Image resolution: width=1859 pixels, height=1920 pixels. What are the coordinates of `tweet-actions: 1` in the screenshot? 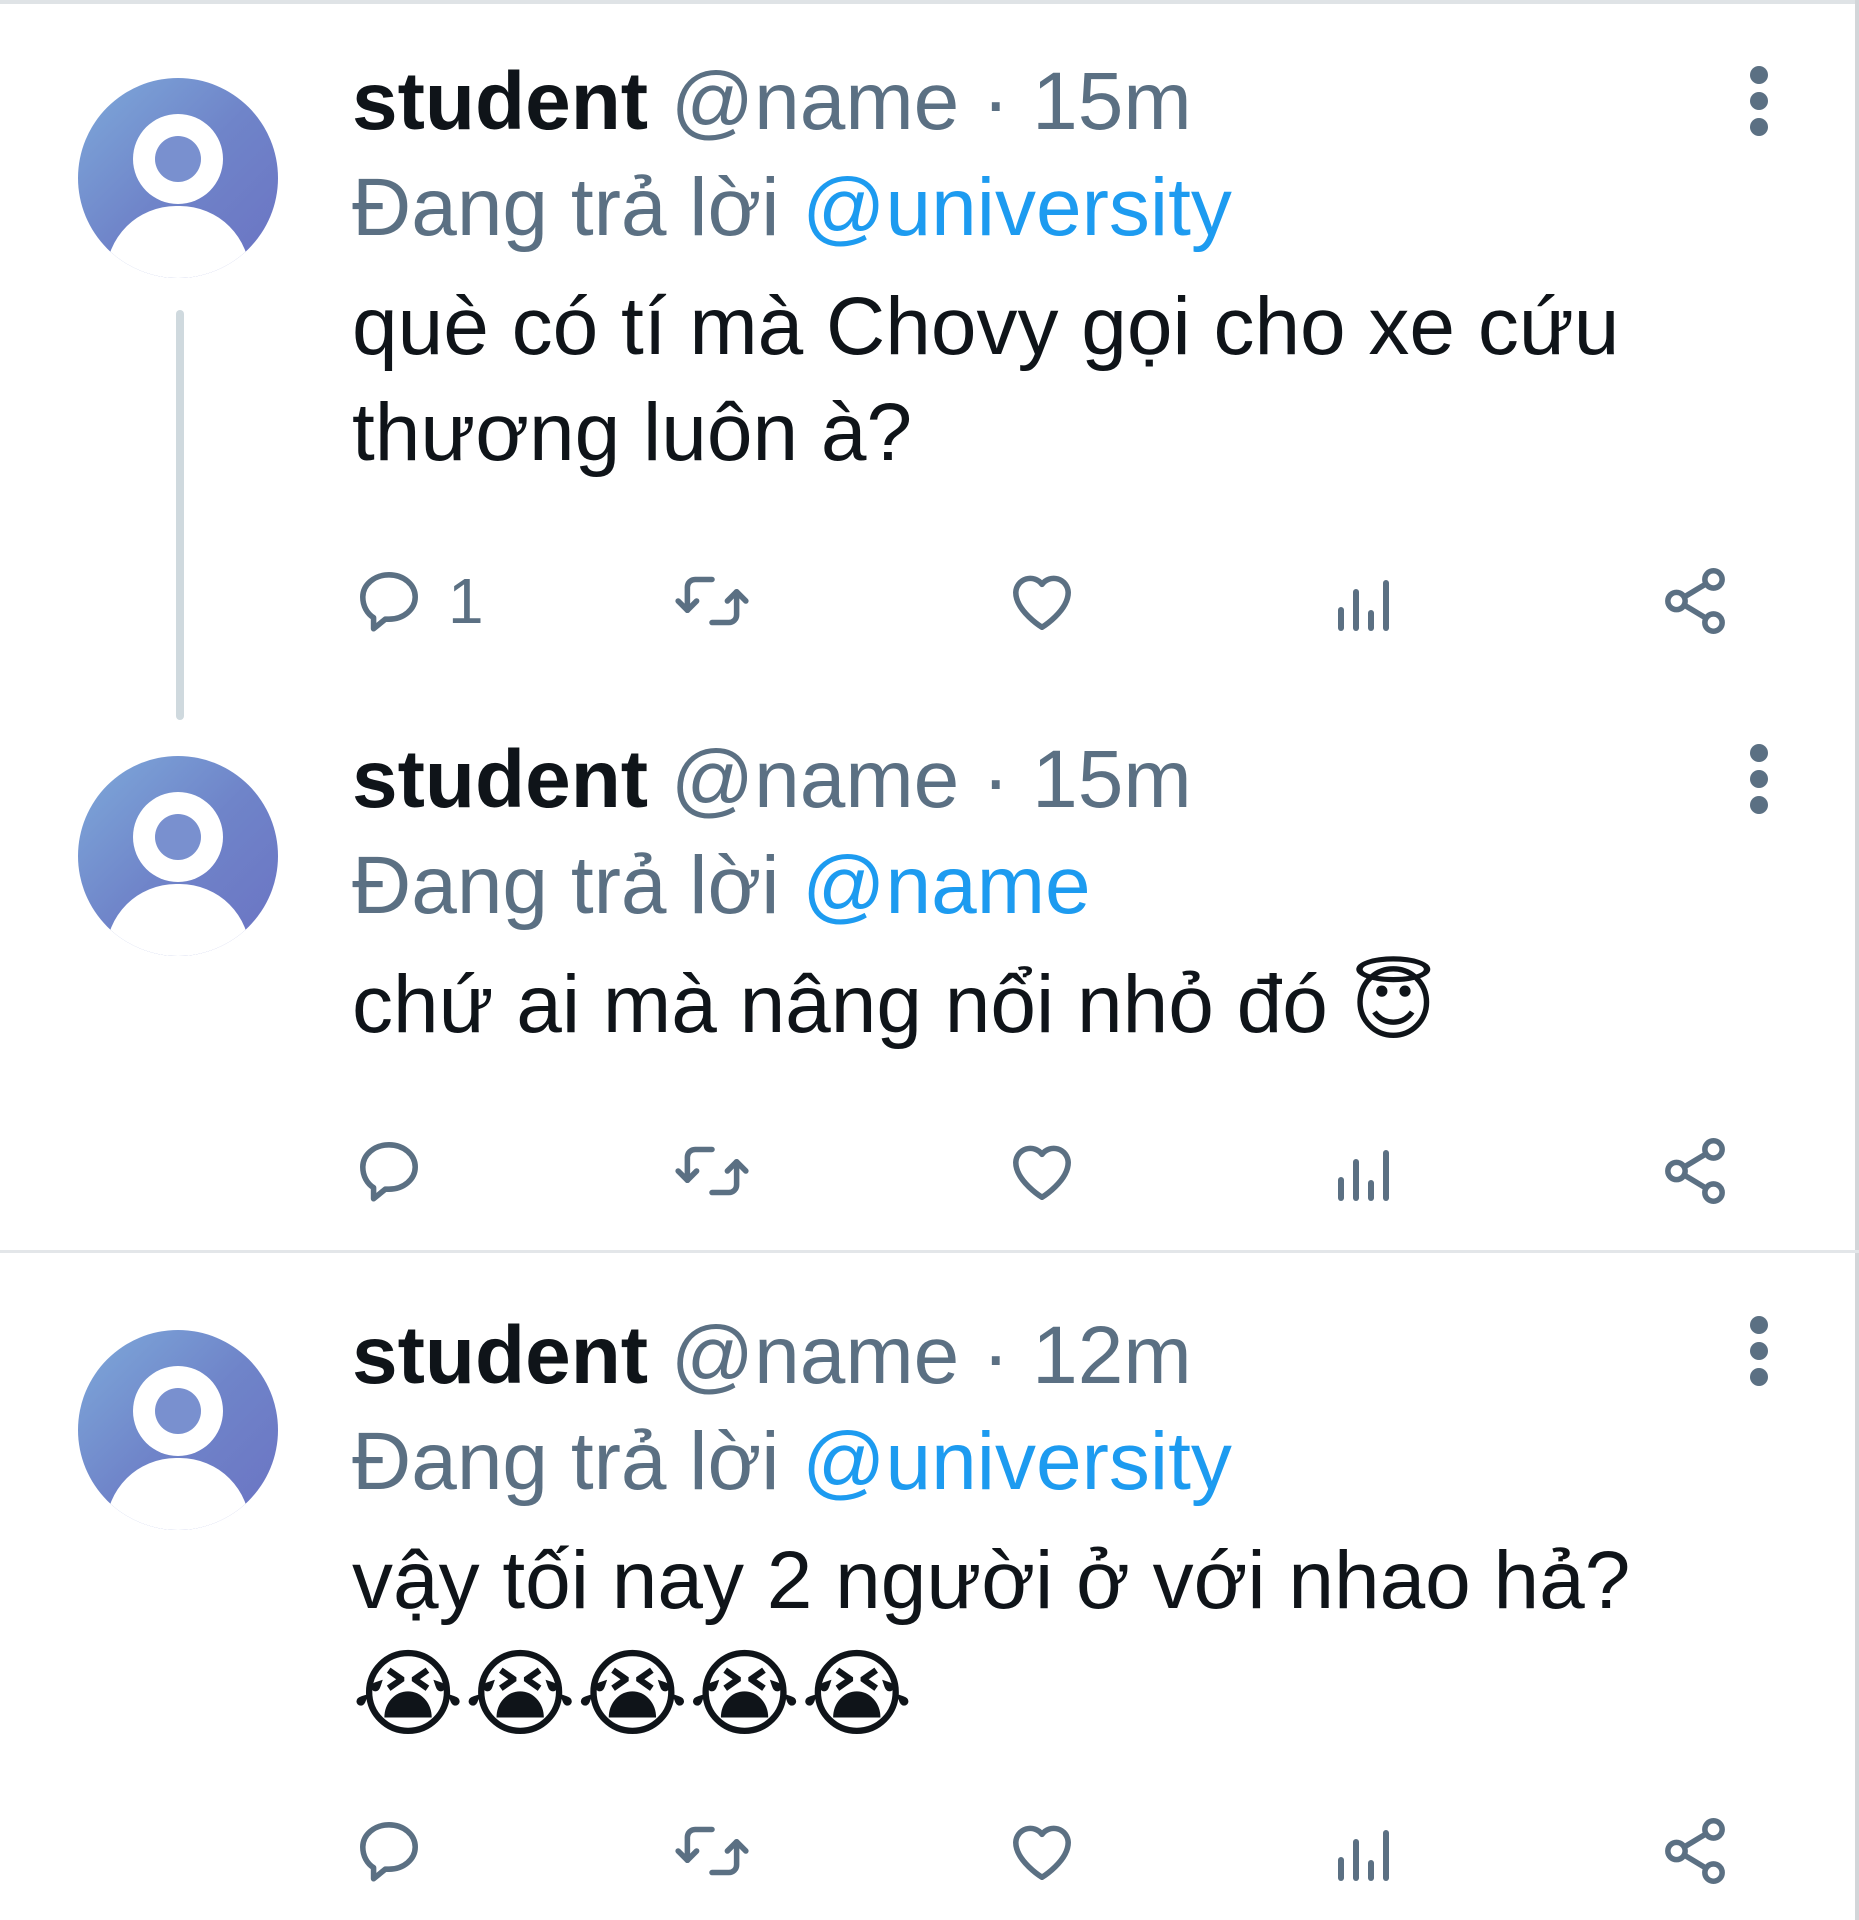 It's located at (1052, 601).